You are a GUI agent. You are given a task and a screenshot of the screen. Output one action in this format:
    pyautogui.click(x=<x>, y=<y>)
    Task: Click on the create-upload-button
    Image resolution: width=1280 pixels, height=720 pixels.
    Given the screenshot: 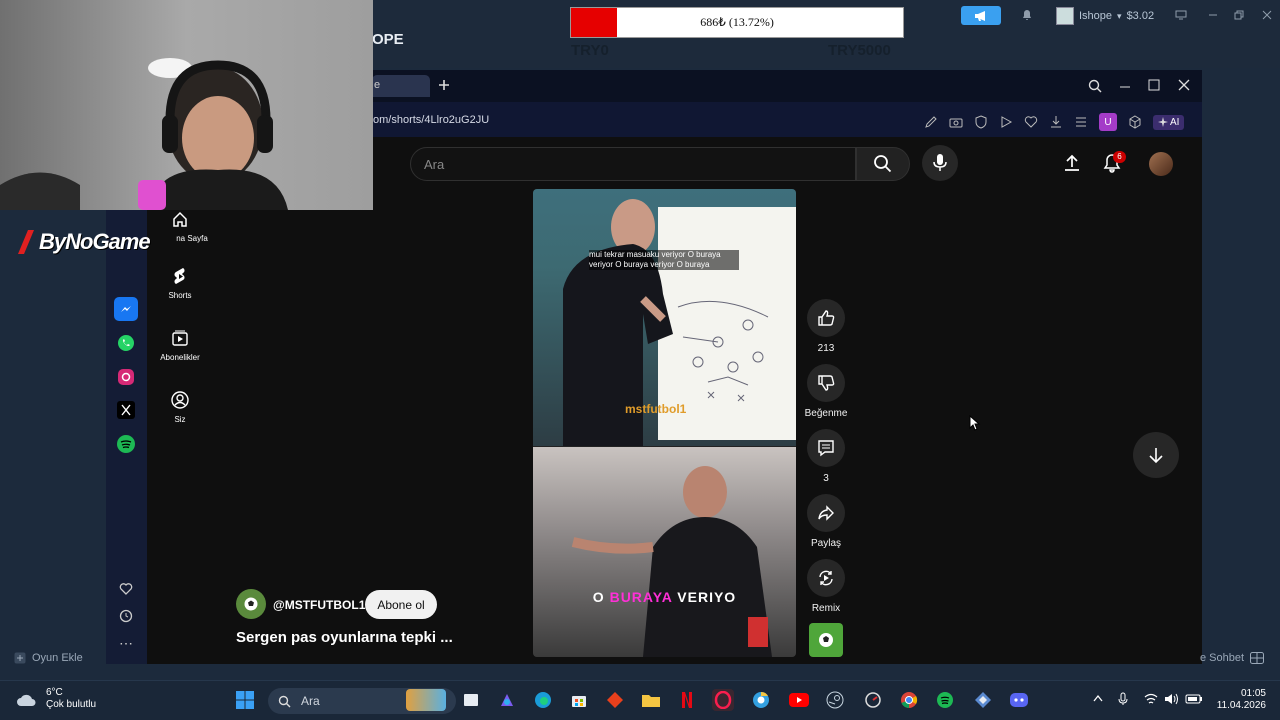 What is the action you would take?
    pyautogui.click(x=1072, y=163)
    